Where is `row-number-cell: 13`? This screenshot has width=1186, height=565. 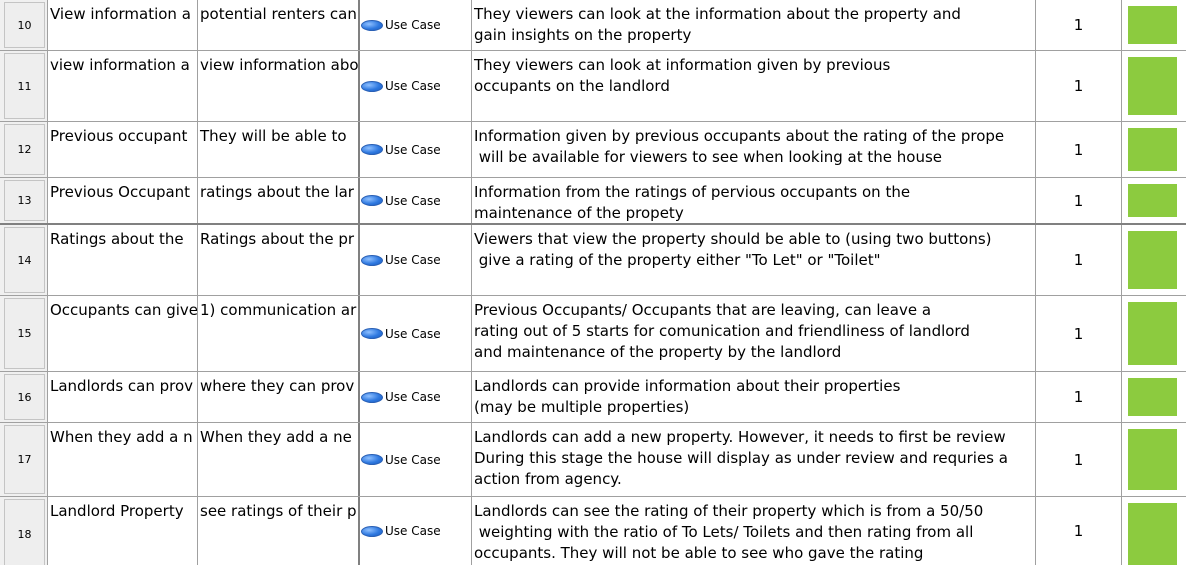
row-number-cell: 13 is located at coordinates (24, 200).